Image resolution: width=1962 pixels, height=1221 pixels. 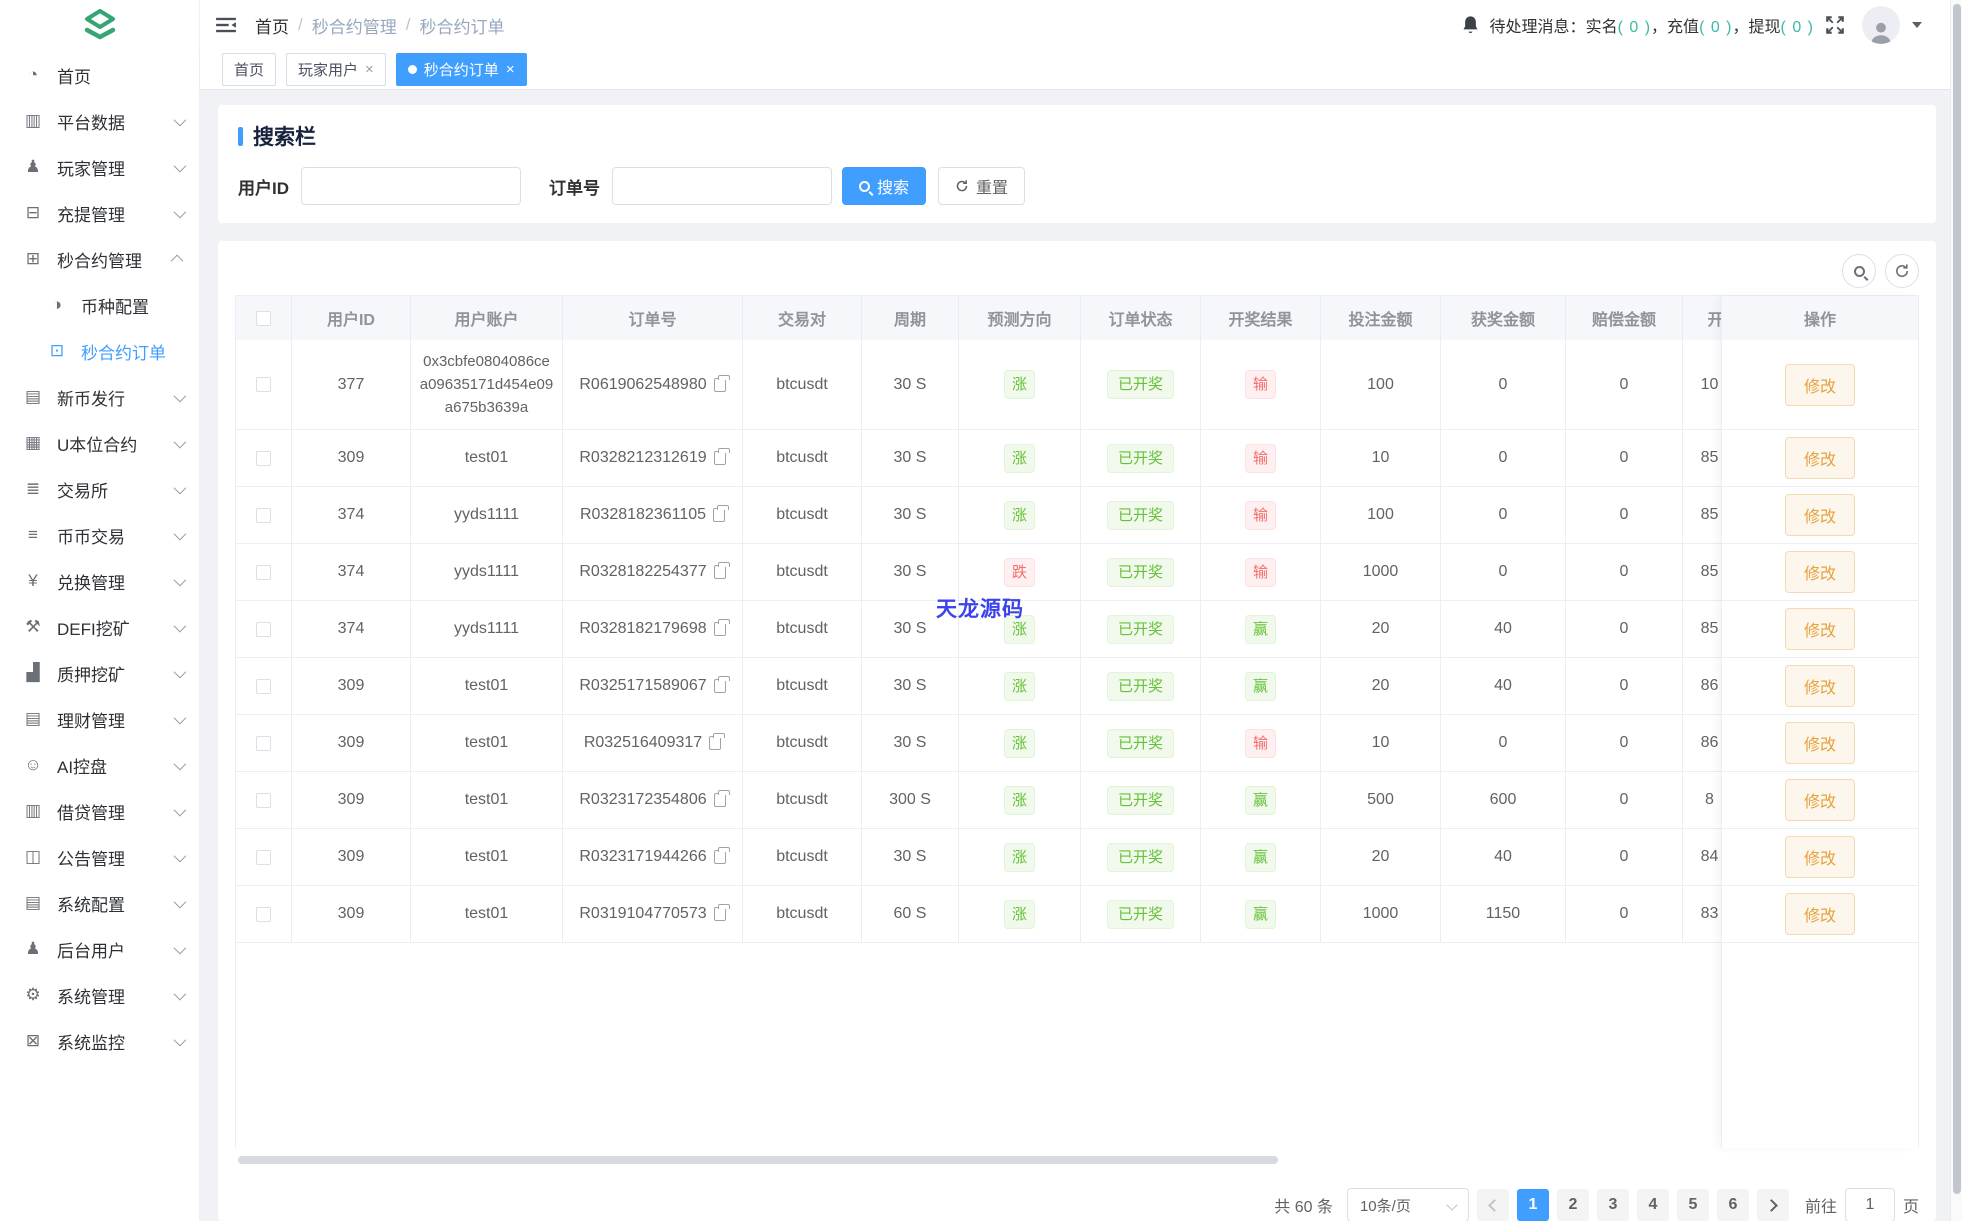 I want to click on page-button-1: 1, so click(x=1532, y=1205).